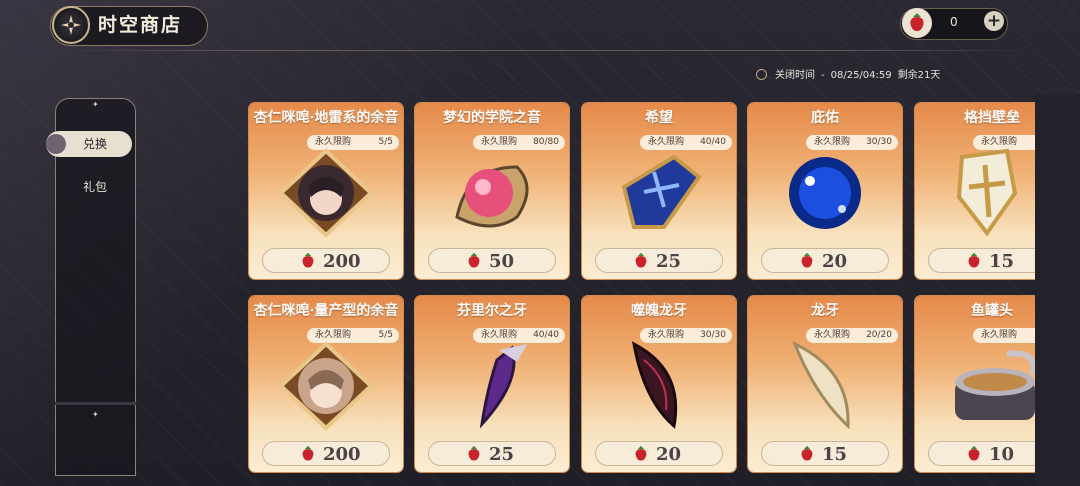  What do you see at coordinates (761, 74) in the screenshot?
I see `clock-icon` at bounding box center [761, 74].